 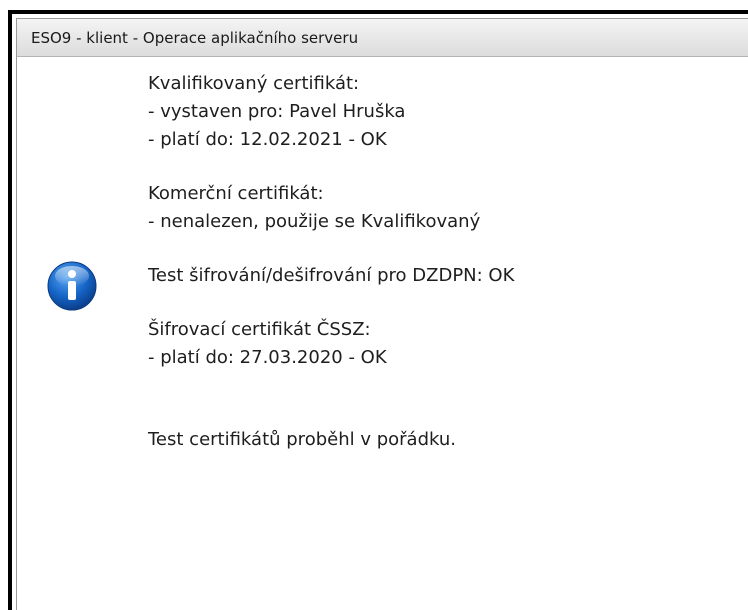 I want to click on summary-text: Test certifikátů proběhl v pořádku., so click(x=302, y=439).